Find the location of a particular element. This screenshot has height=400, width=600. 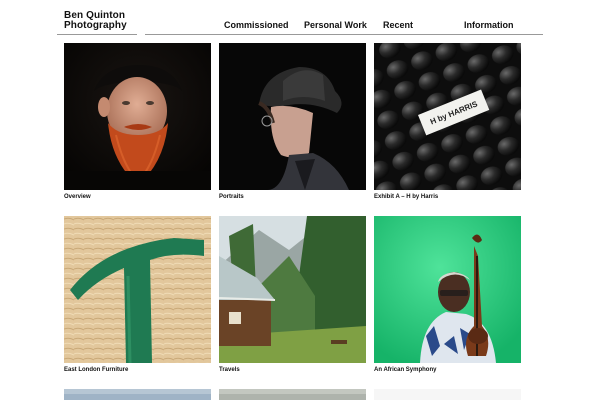

gallery-caption: Portraits is located at coordinates (231, 197).